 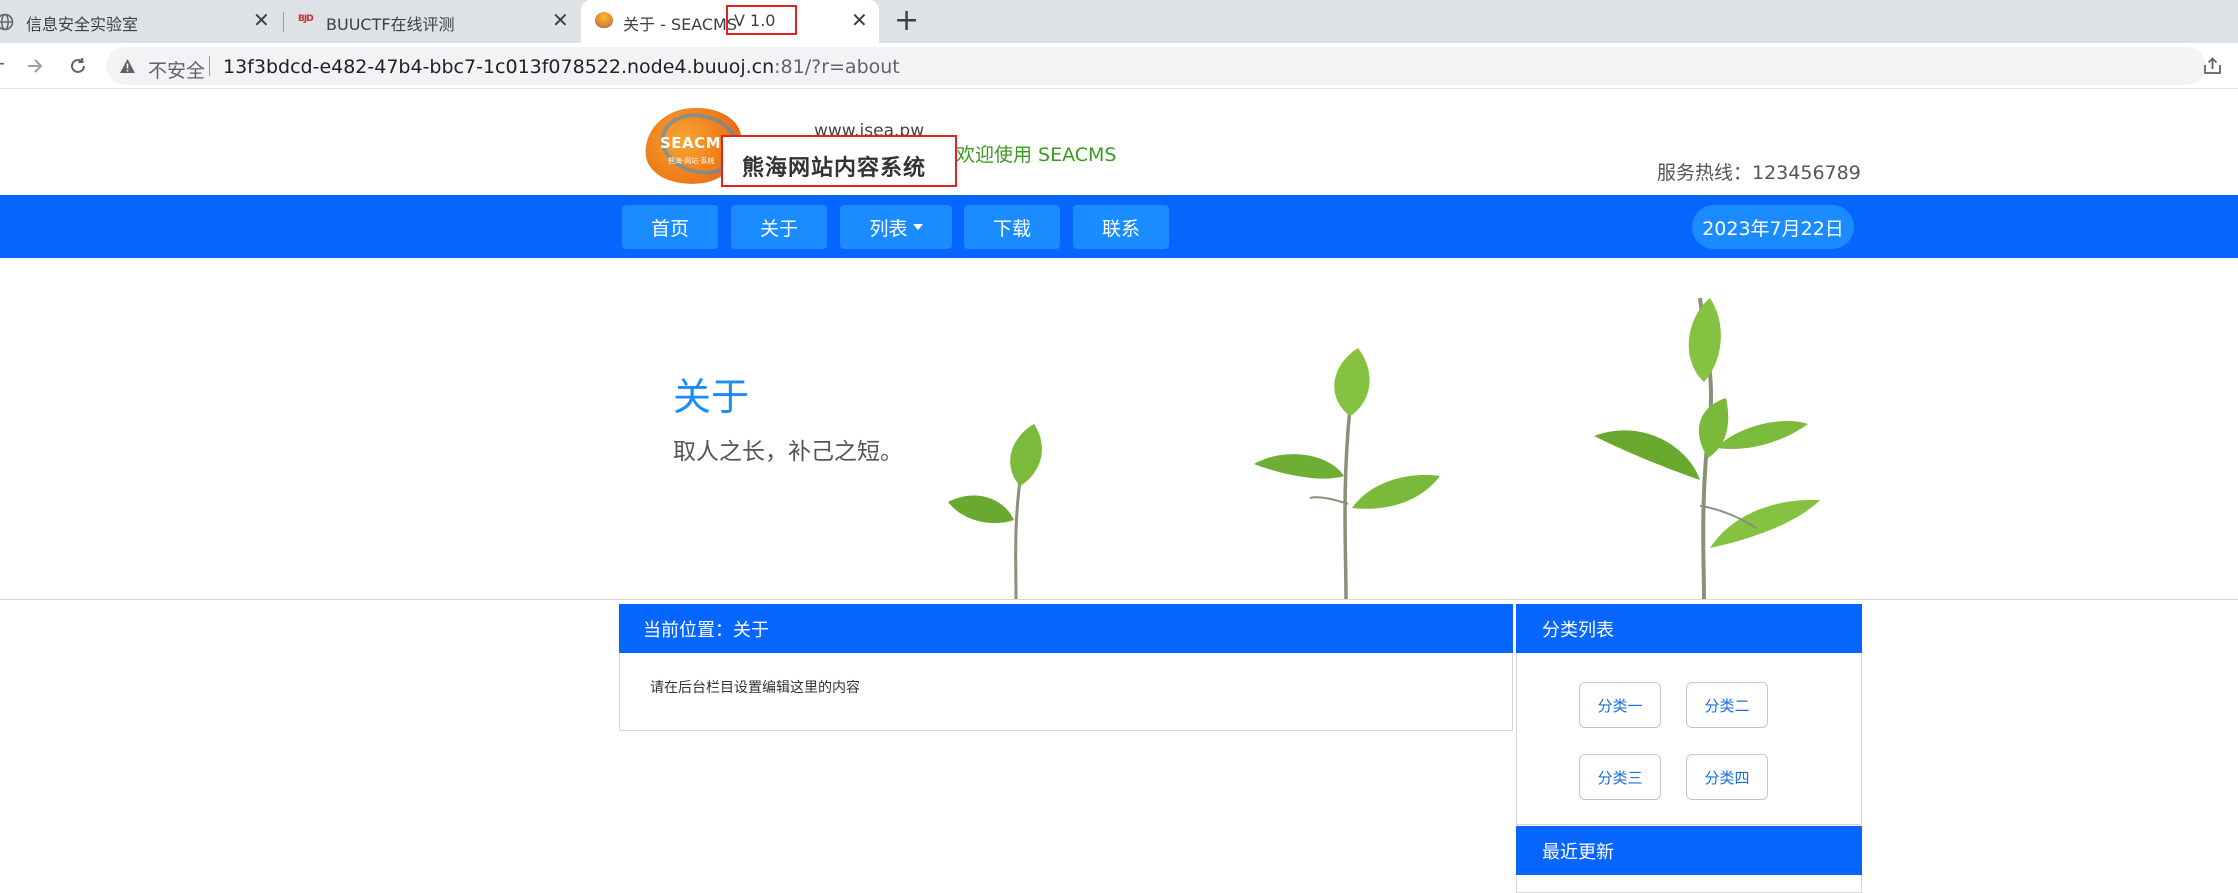 What do you see at coordinates (917, 227) in the screenshot?
I see `chevron-down-icon` at bounding box center [917, 227].